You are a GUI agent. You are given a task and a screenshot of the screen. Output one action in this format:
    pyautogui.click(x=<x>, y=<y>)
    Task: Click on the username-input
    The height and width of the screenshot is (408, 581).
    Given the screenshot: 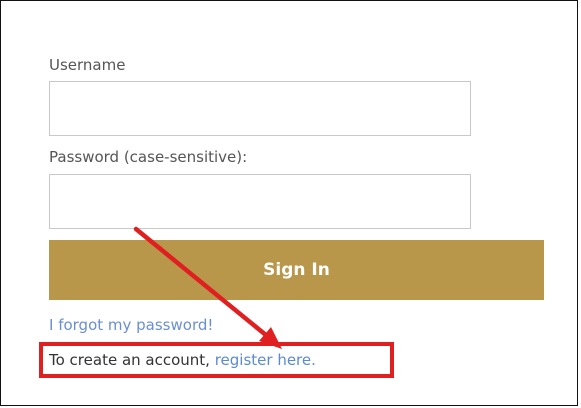 What is the action you would take?
    pyautogui.click(x=260, y=108)
    